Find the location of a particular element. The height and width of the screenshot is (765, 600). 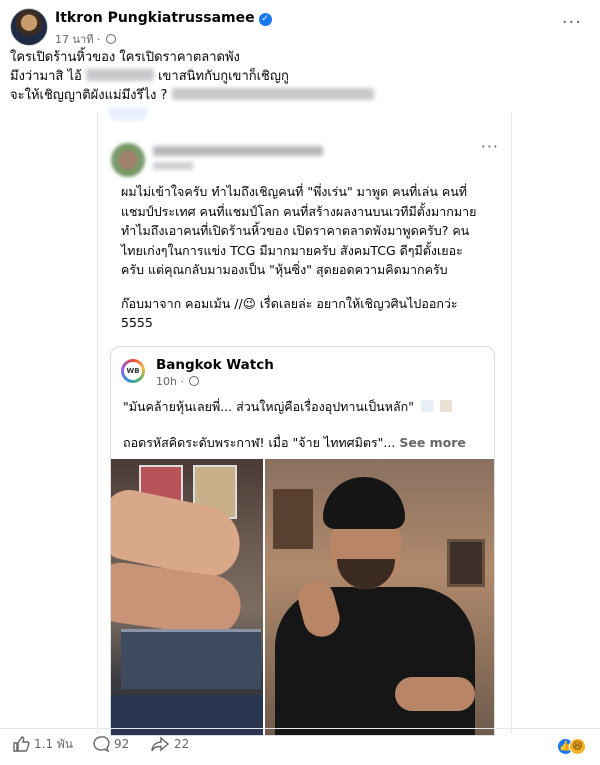

verified-badge-icon: ✓ is located at coordinates (265, 19).